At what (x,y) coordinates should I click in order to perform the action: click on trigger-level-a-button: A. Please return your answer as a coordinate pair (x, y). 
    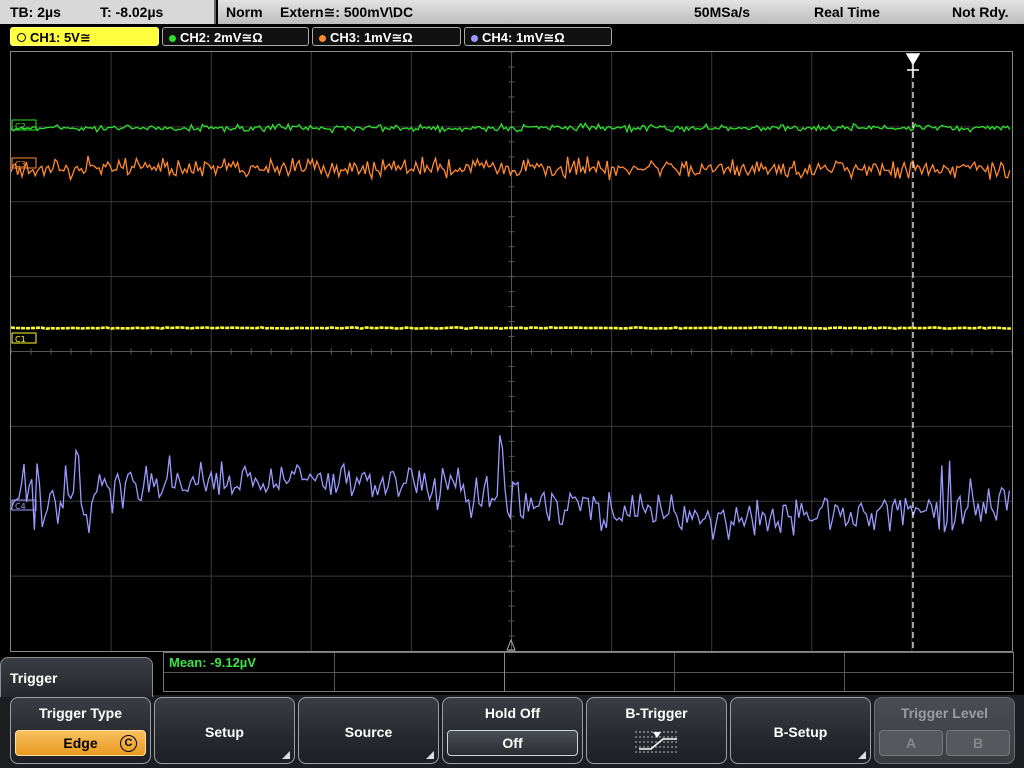
    Looking at the image, I should click on (911, 743).